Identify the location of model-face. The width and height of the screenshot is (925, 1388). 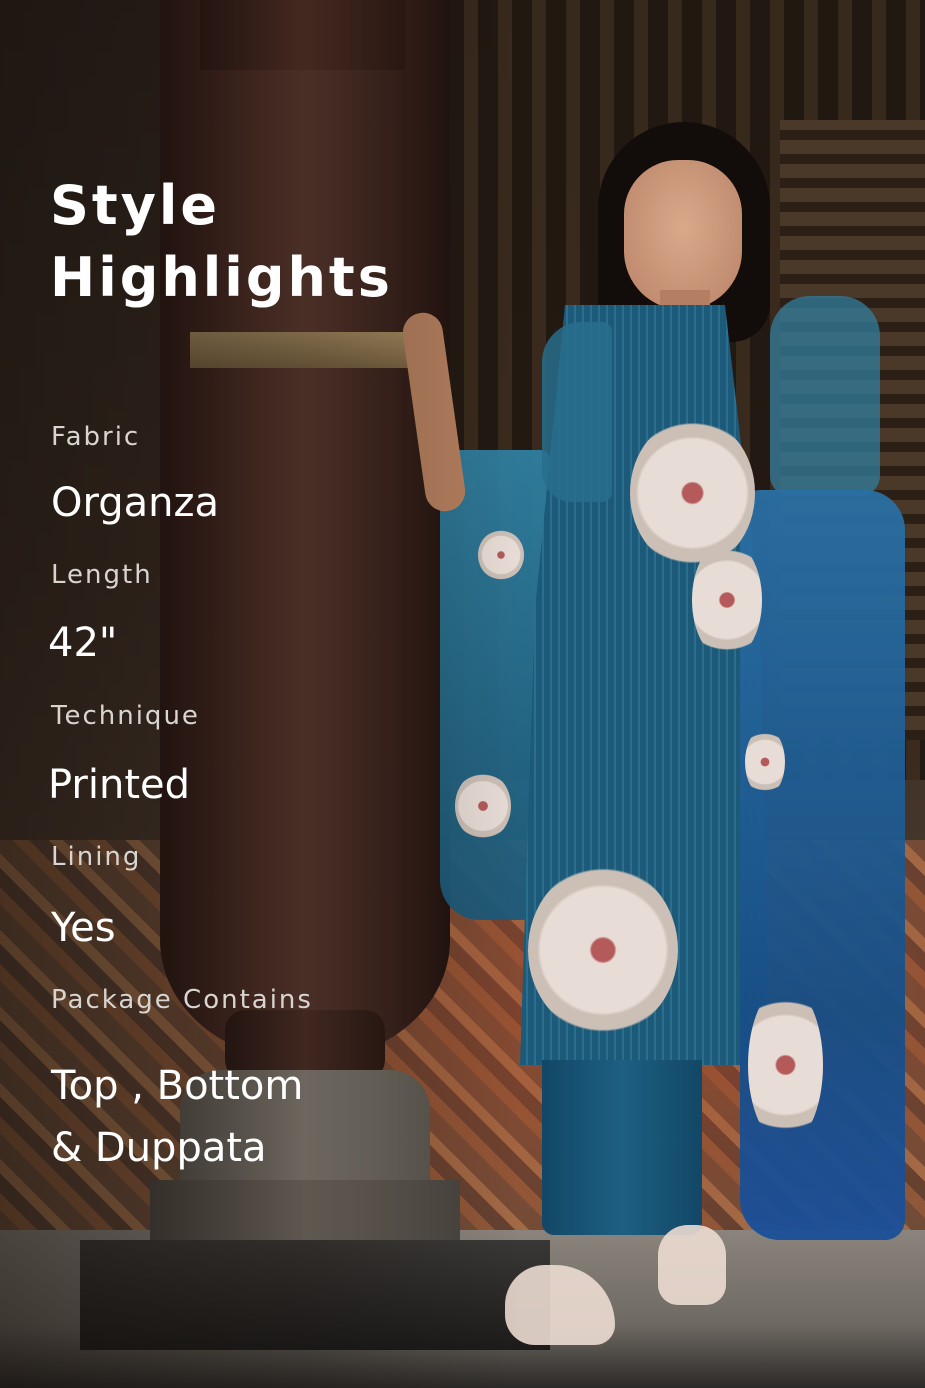
(683, 235).